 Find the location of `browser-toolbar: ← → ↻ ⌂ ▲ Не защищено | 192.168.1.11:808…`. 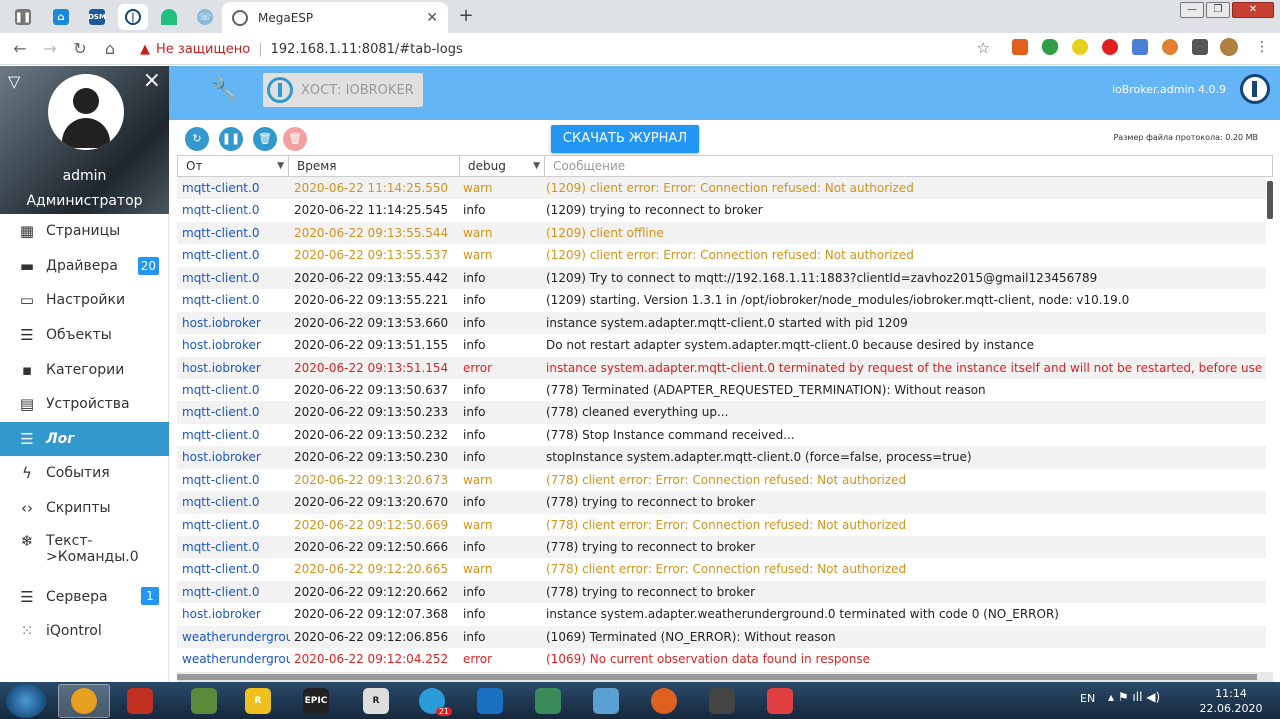

browser-toolbar: ← → ↻ ⌂ ▲ Не защищено | 192.168.1.11:808… is located at coordinates (640, 49).